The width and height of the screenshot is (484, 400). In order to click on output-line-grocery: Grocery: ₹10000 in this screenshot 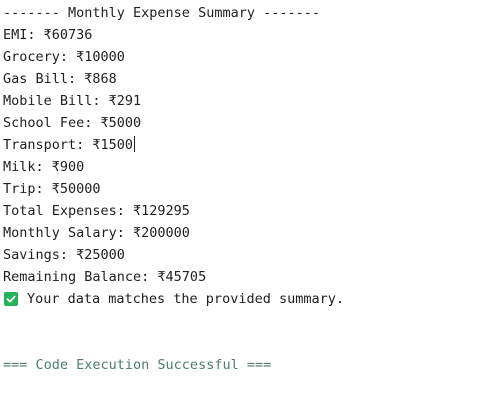, I will do `click(64, 57)`.